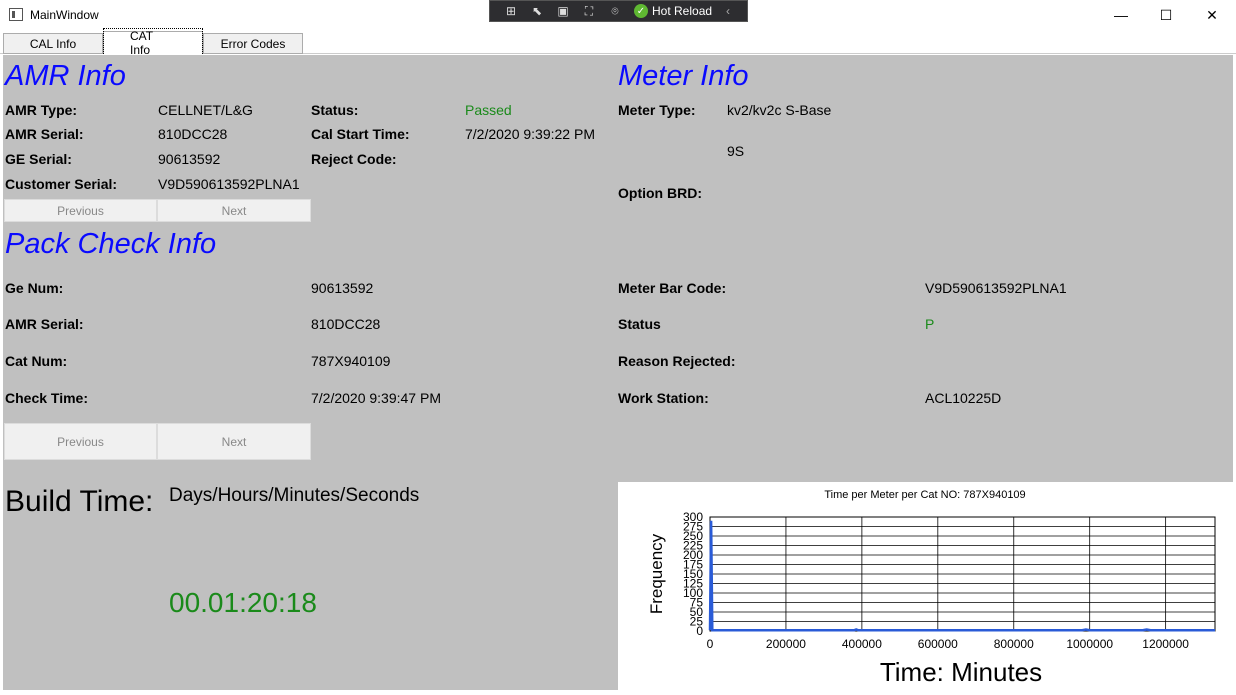 Image resolution: width=1236 pixels, height=695 pixels. I want to click on pack-next-button: Next, so click(234, 441).